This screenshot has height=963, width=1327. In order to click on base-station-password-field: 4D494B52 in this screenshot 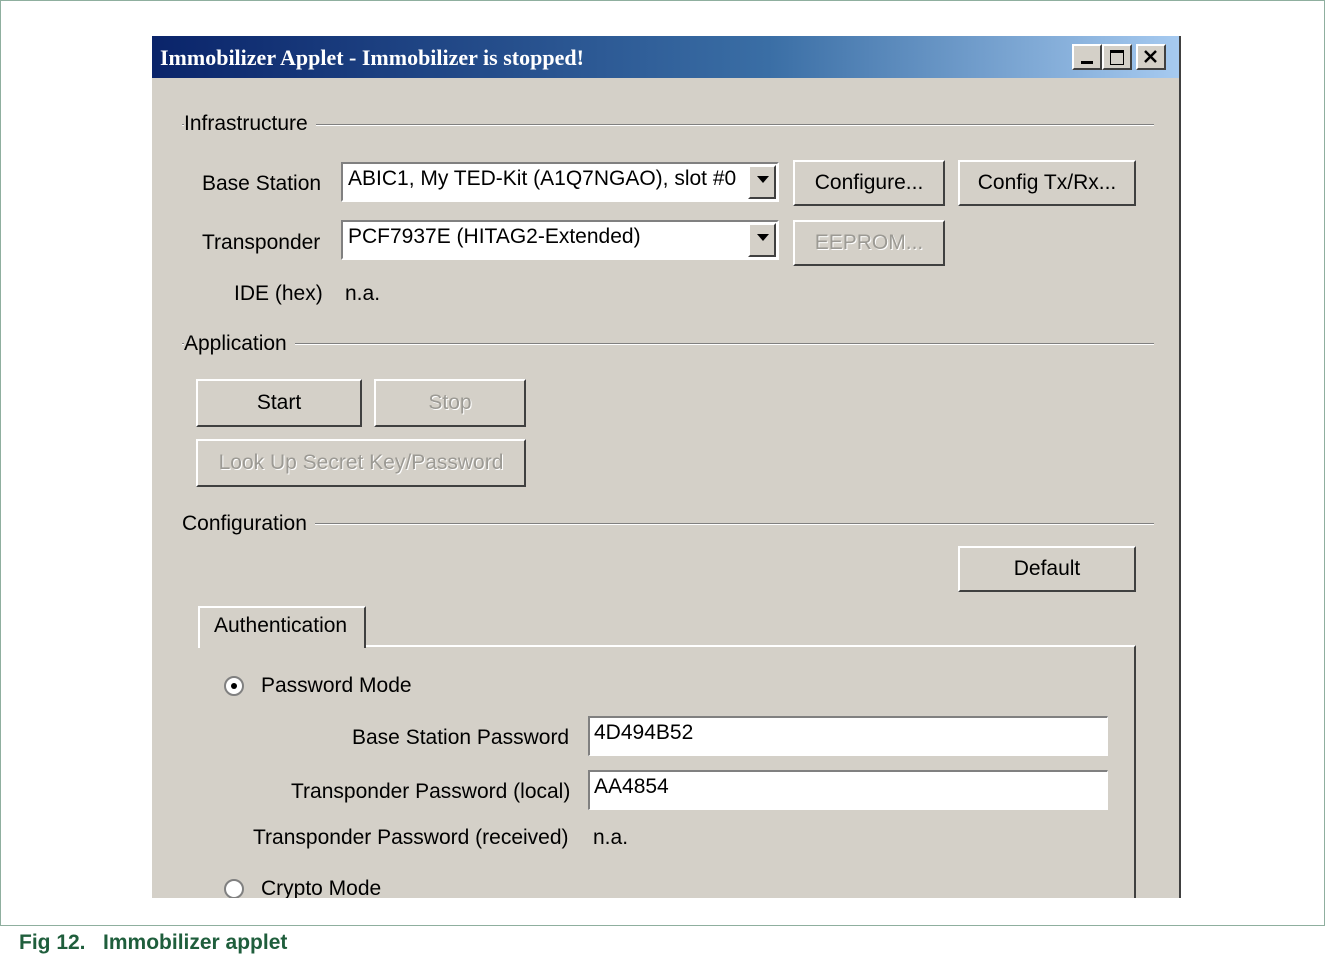, I will do `click(848, 736)`.